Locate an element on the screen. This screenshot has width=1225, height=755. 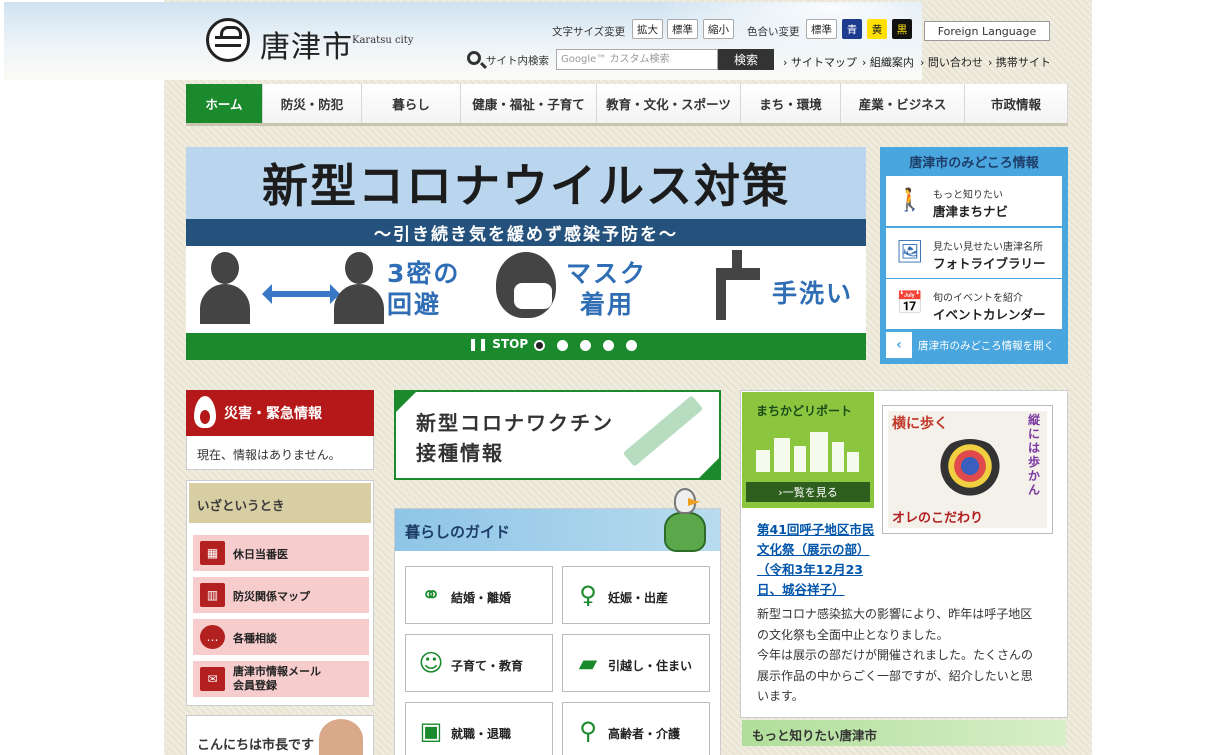
guide-item-label: 高齢者・介護 is located at coordinates (644, 734).